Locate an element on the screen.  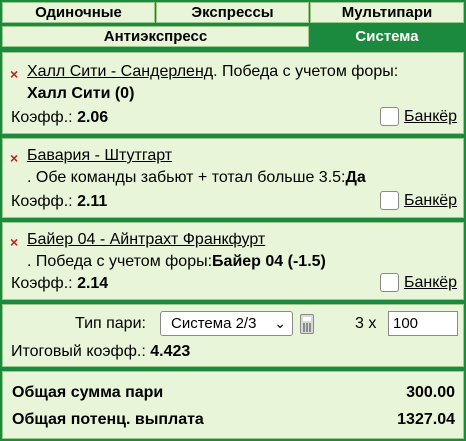
stake-input is located at coordinates (423, 323).